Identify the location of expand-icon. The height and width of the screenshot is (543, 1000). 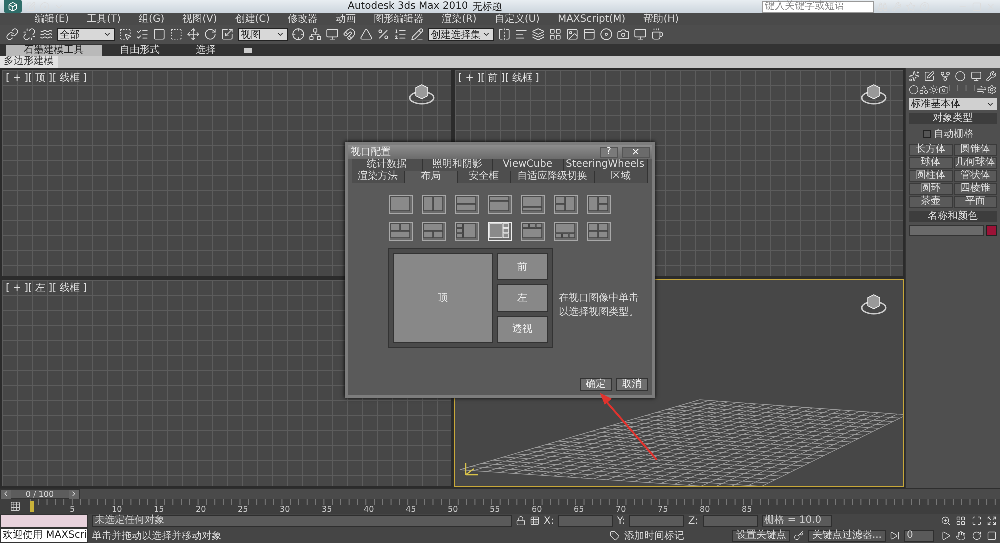
(992, 521).